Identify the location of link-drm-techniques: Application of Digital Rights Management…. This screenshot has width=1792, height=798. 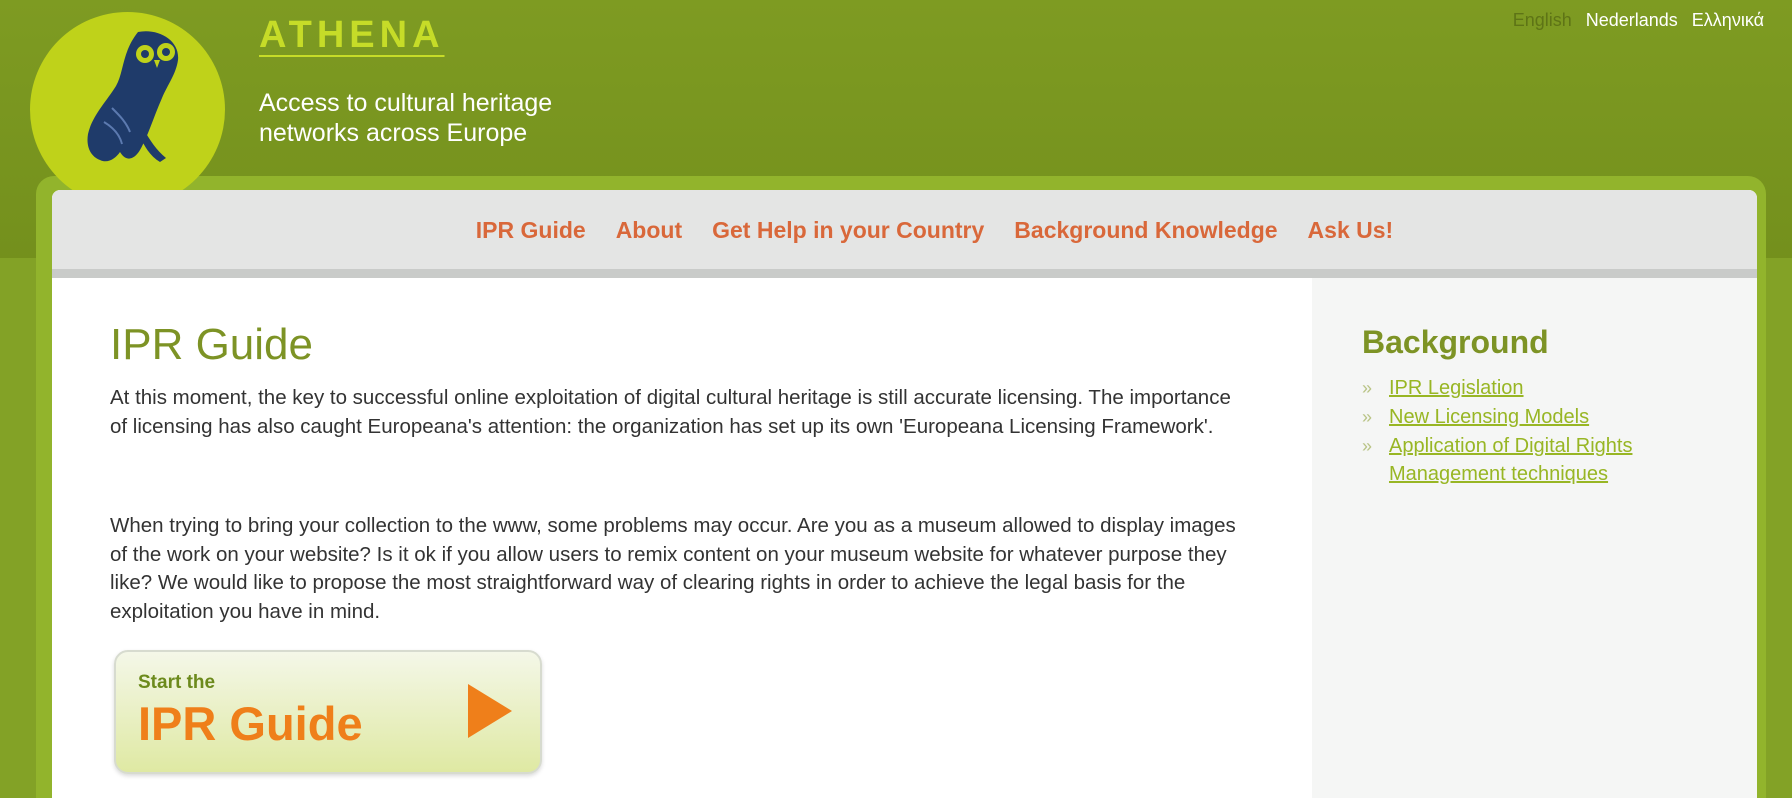
(1555, 460).